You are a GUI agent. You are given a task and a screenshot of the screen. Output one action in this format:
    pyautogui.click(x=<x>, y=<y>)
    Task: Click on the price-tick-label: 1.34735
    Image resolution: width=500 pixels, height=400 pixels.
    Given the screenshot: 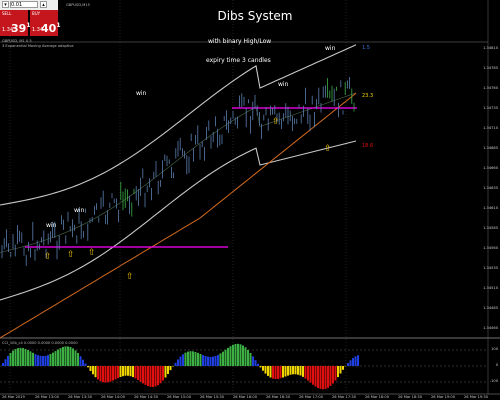 What is the action you would take?
    pyautogui.click(x=490, y=108)
    